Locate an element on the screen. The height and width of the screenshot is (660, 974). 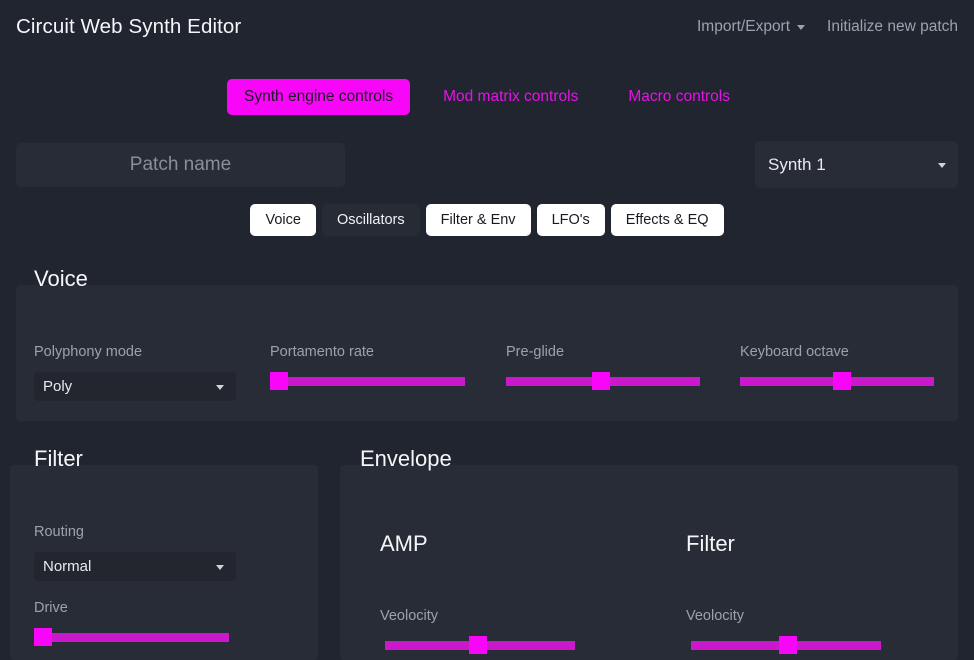
top-nav: Import/Export Initialize new patch is located at coordinates (827, 27).